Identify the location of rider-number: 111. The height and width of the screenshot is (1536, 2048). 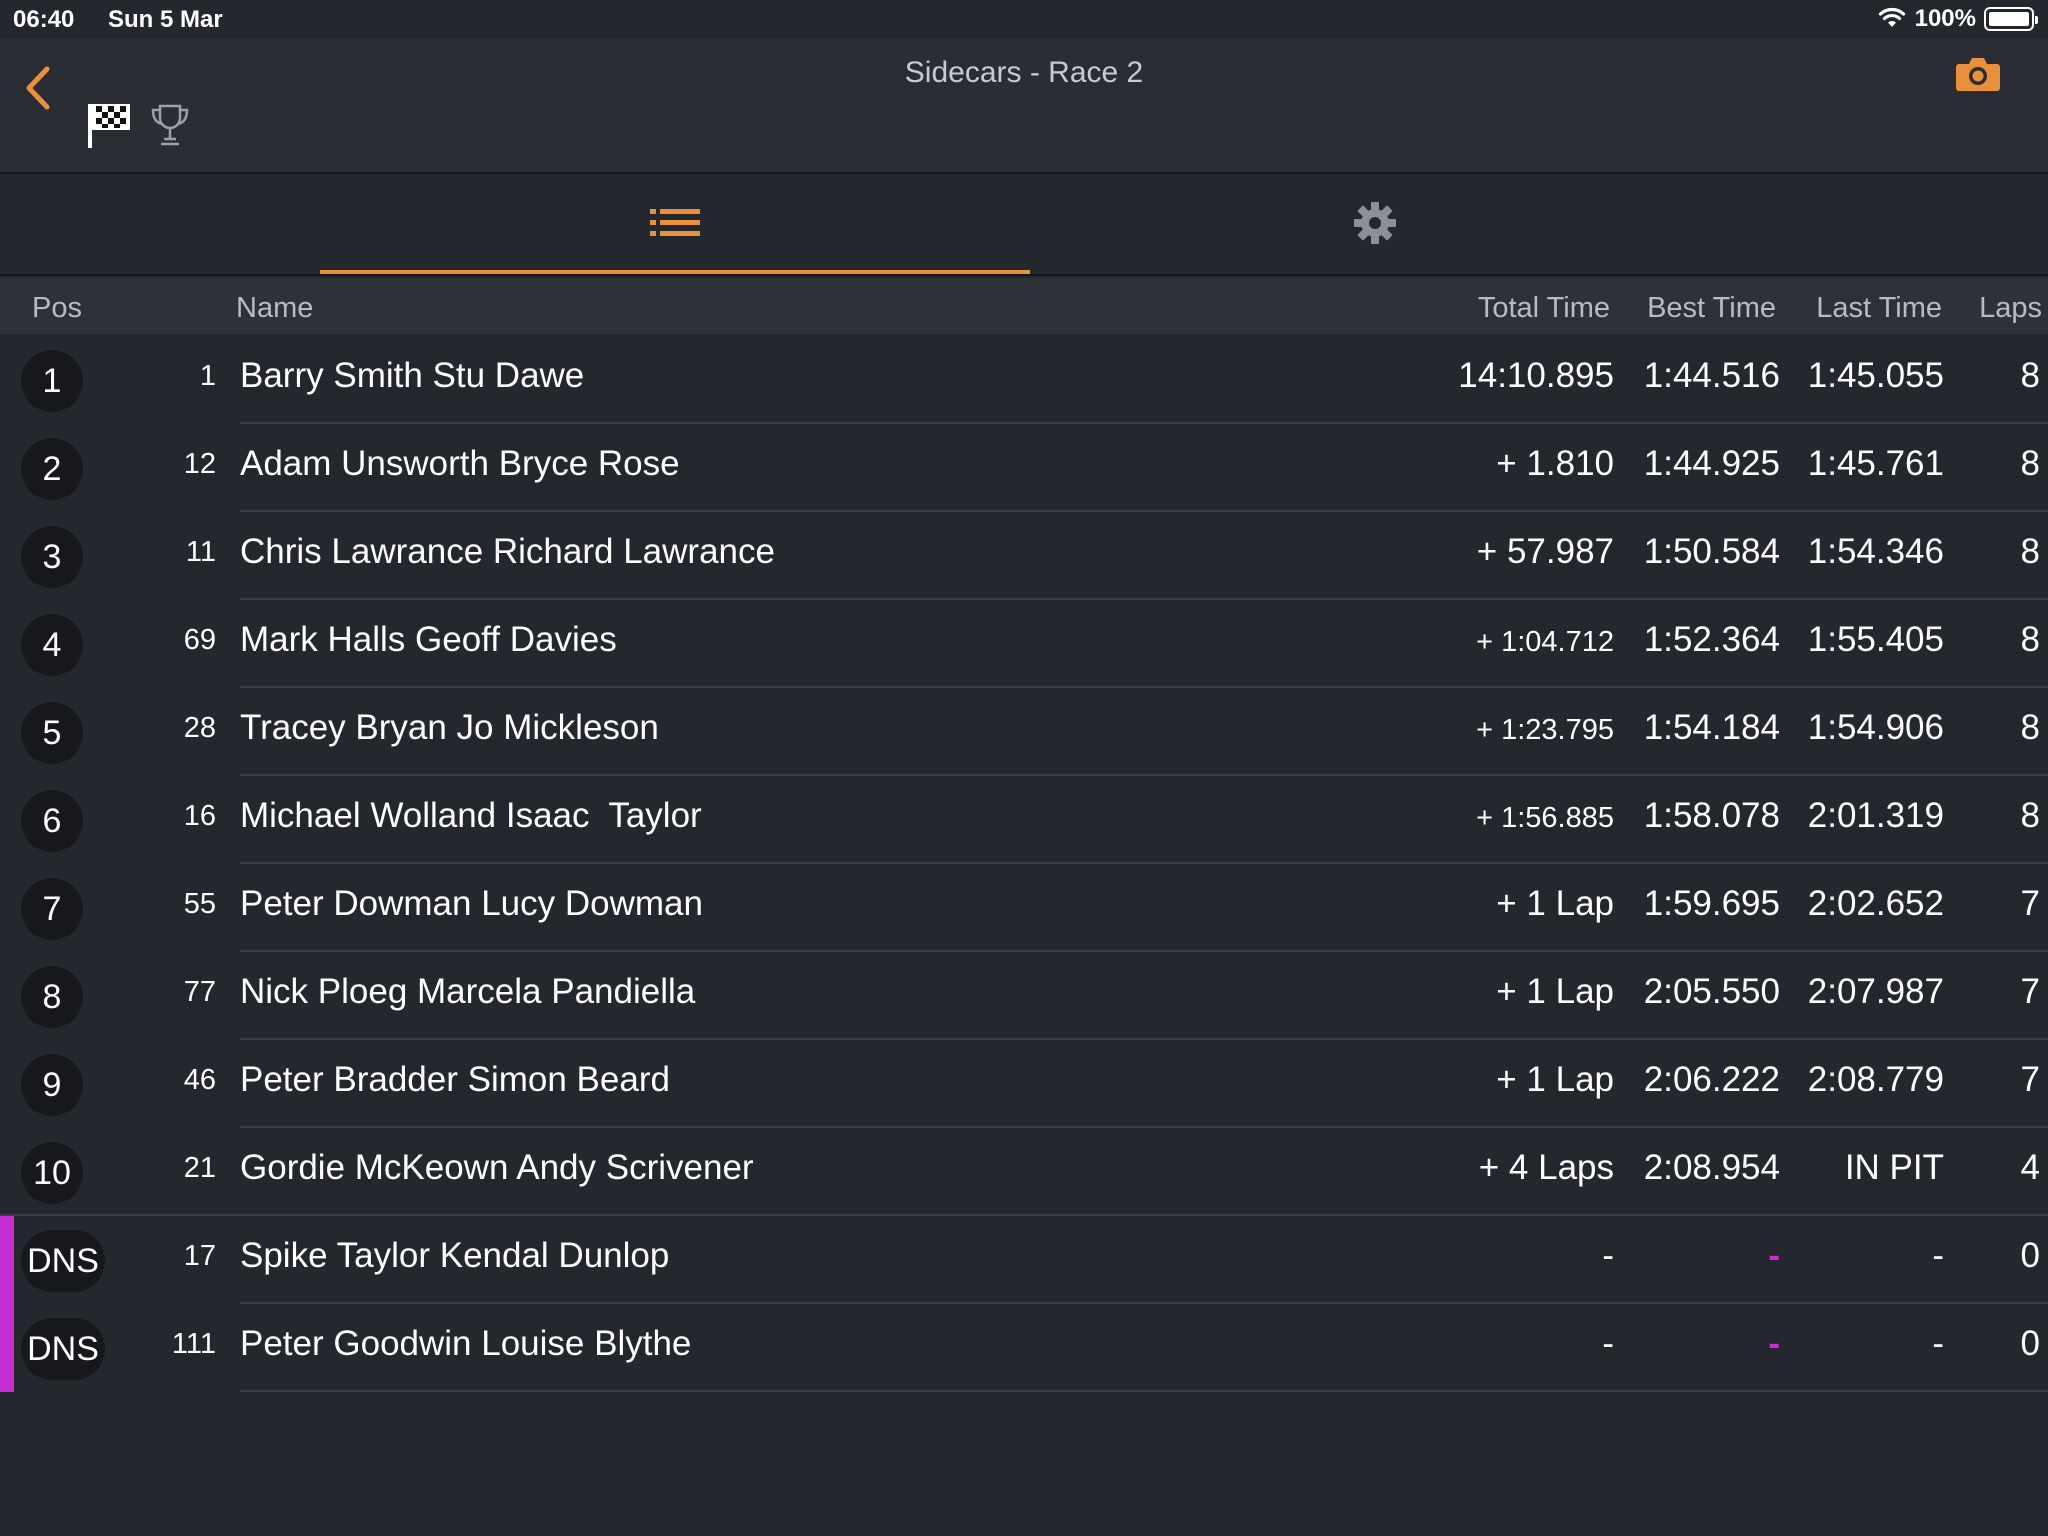
(193, 1344).